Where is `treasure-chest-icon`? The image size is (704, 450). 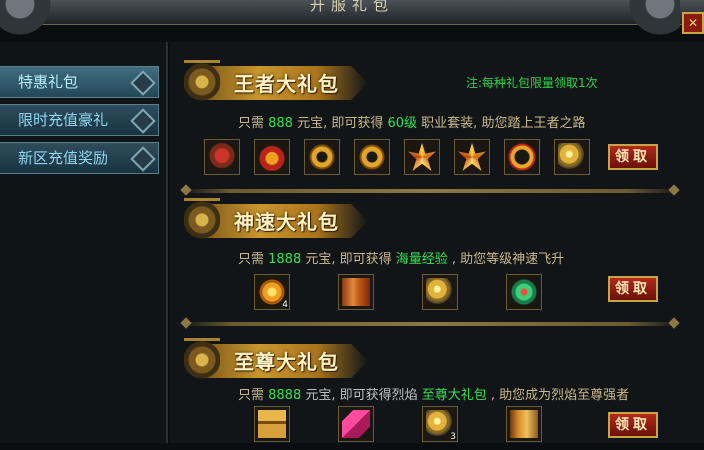 treasure-chest-icon is located at coordinates (272, 424).